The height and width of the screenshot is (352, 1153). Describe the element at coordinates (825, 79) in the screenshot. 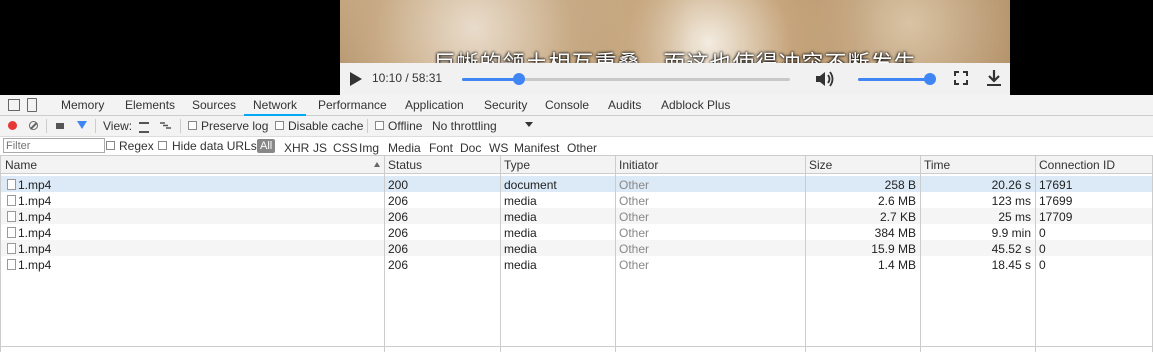

I see `volume-icon` at that location.